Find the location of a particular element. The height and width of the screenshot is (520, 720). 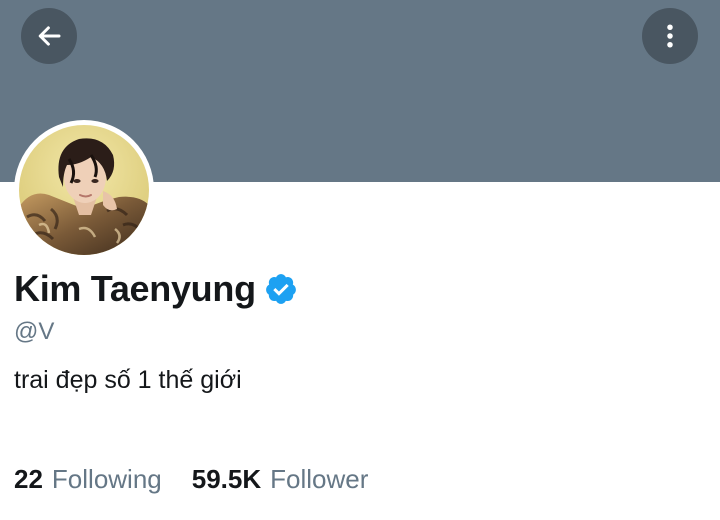

more-options-button is located at coordinates (670, 36).